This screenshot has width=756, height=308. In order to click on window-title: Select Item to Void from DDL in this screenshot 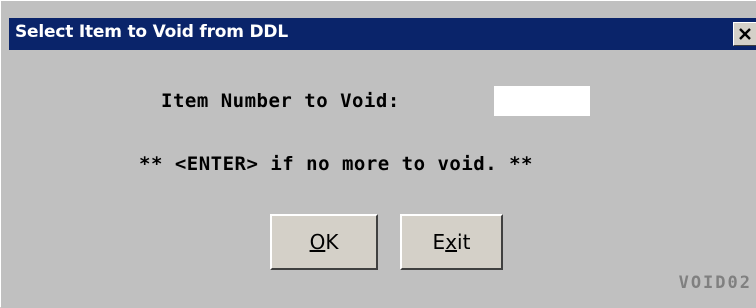, I will do `click(151, 32)`.